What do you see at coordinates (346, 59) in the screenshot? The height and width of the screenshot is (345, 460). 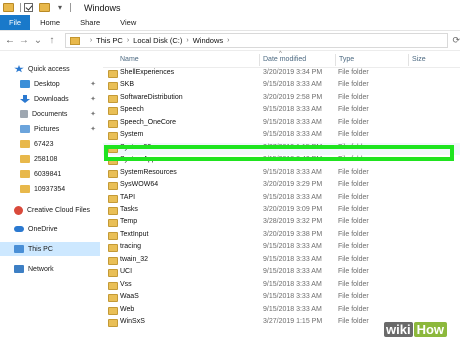 I see `column-type: Type` at bounding box center [346, 59].